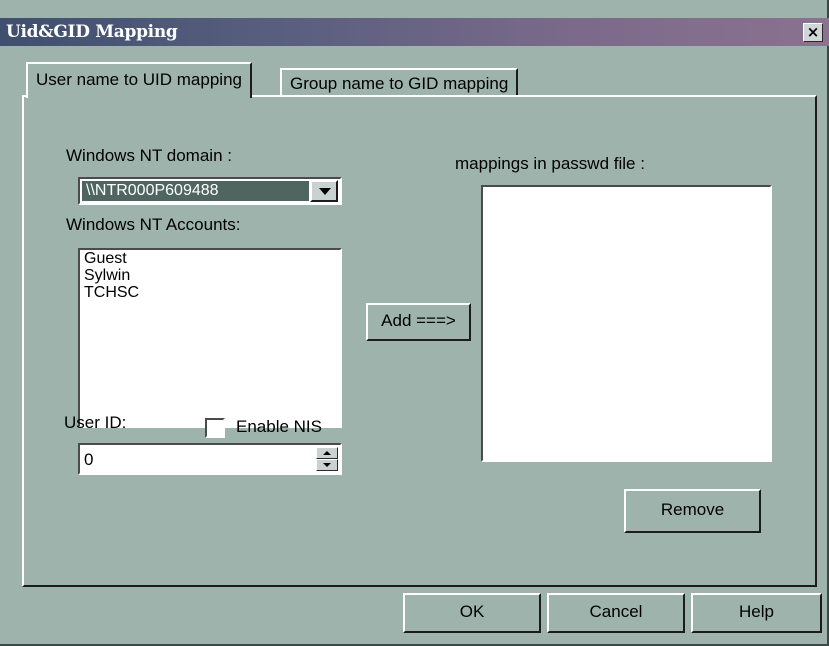 This screenshot has width=829, height=646. What do you see at coordinates (210, 275) in the screenshot?
I see `list-item: Sylwin` at bounding box center [210, 275].